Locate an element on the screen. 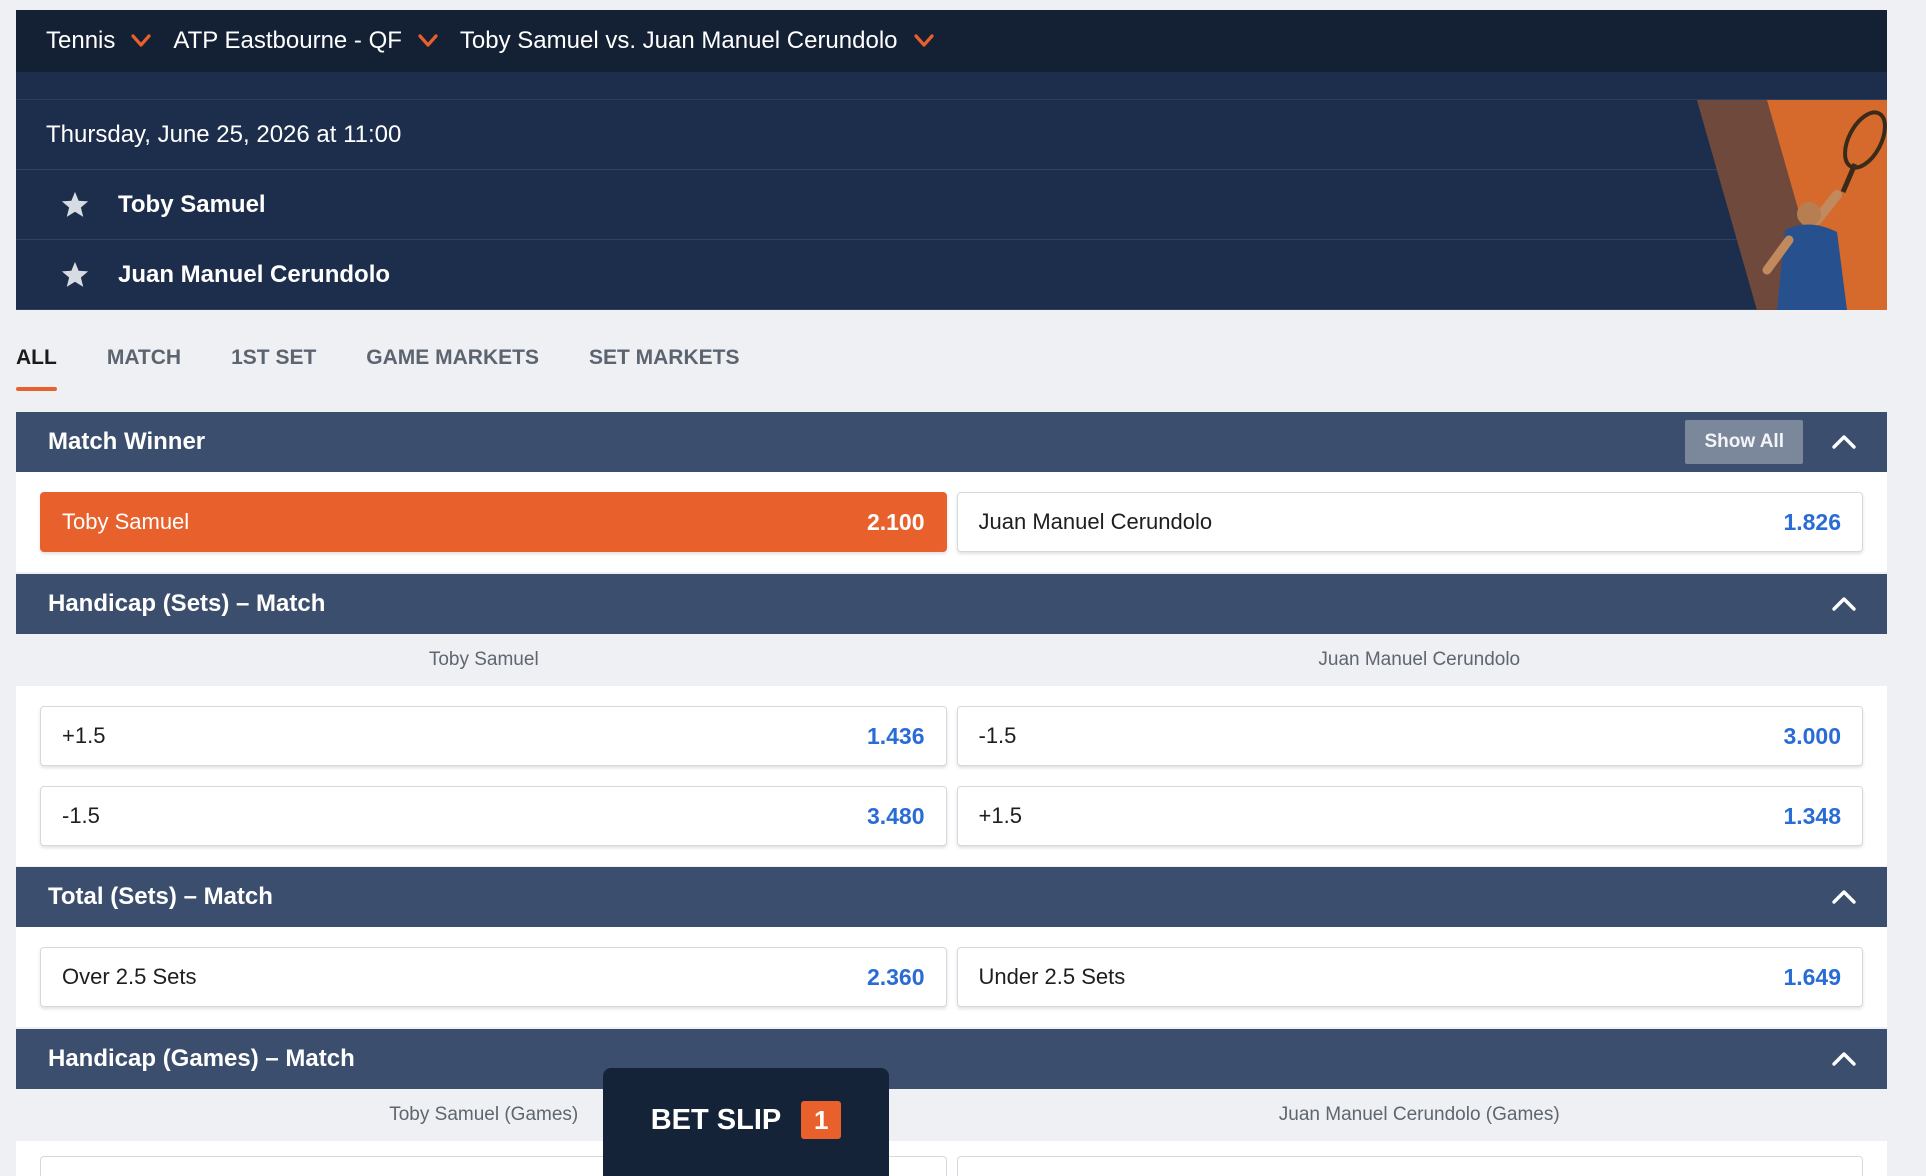 This screenshot has height=1176, width=1926. odds-button: Under 2.5 Sets 1.649 is located at coordinates (1409, 977).